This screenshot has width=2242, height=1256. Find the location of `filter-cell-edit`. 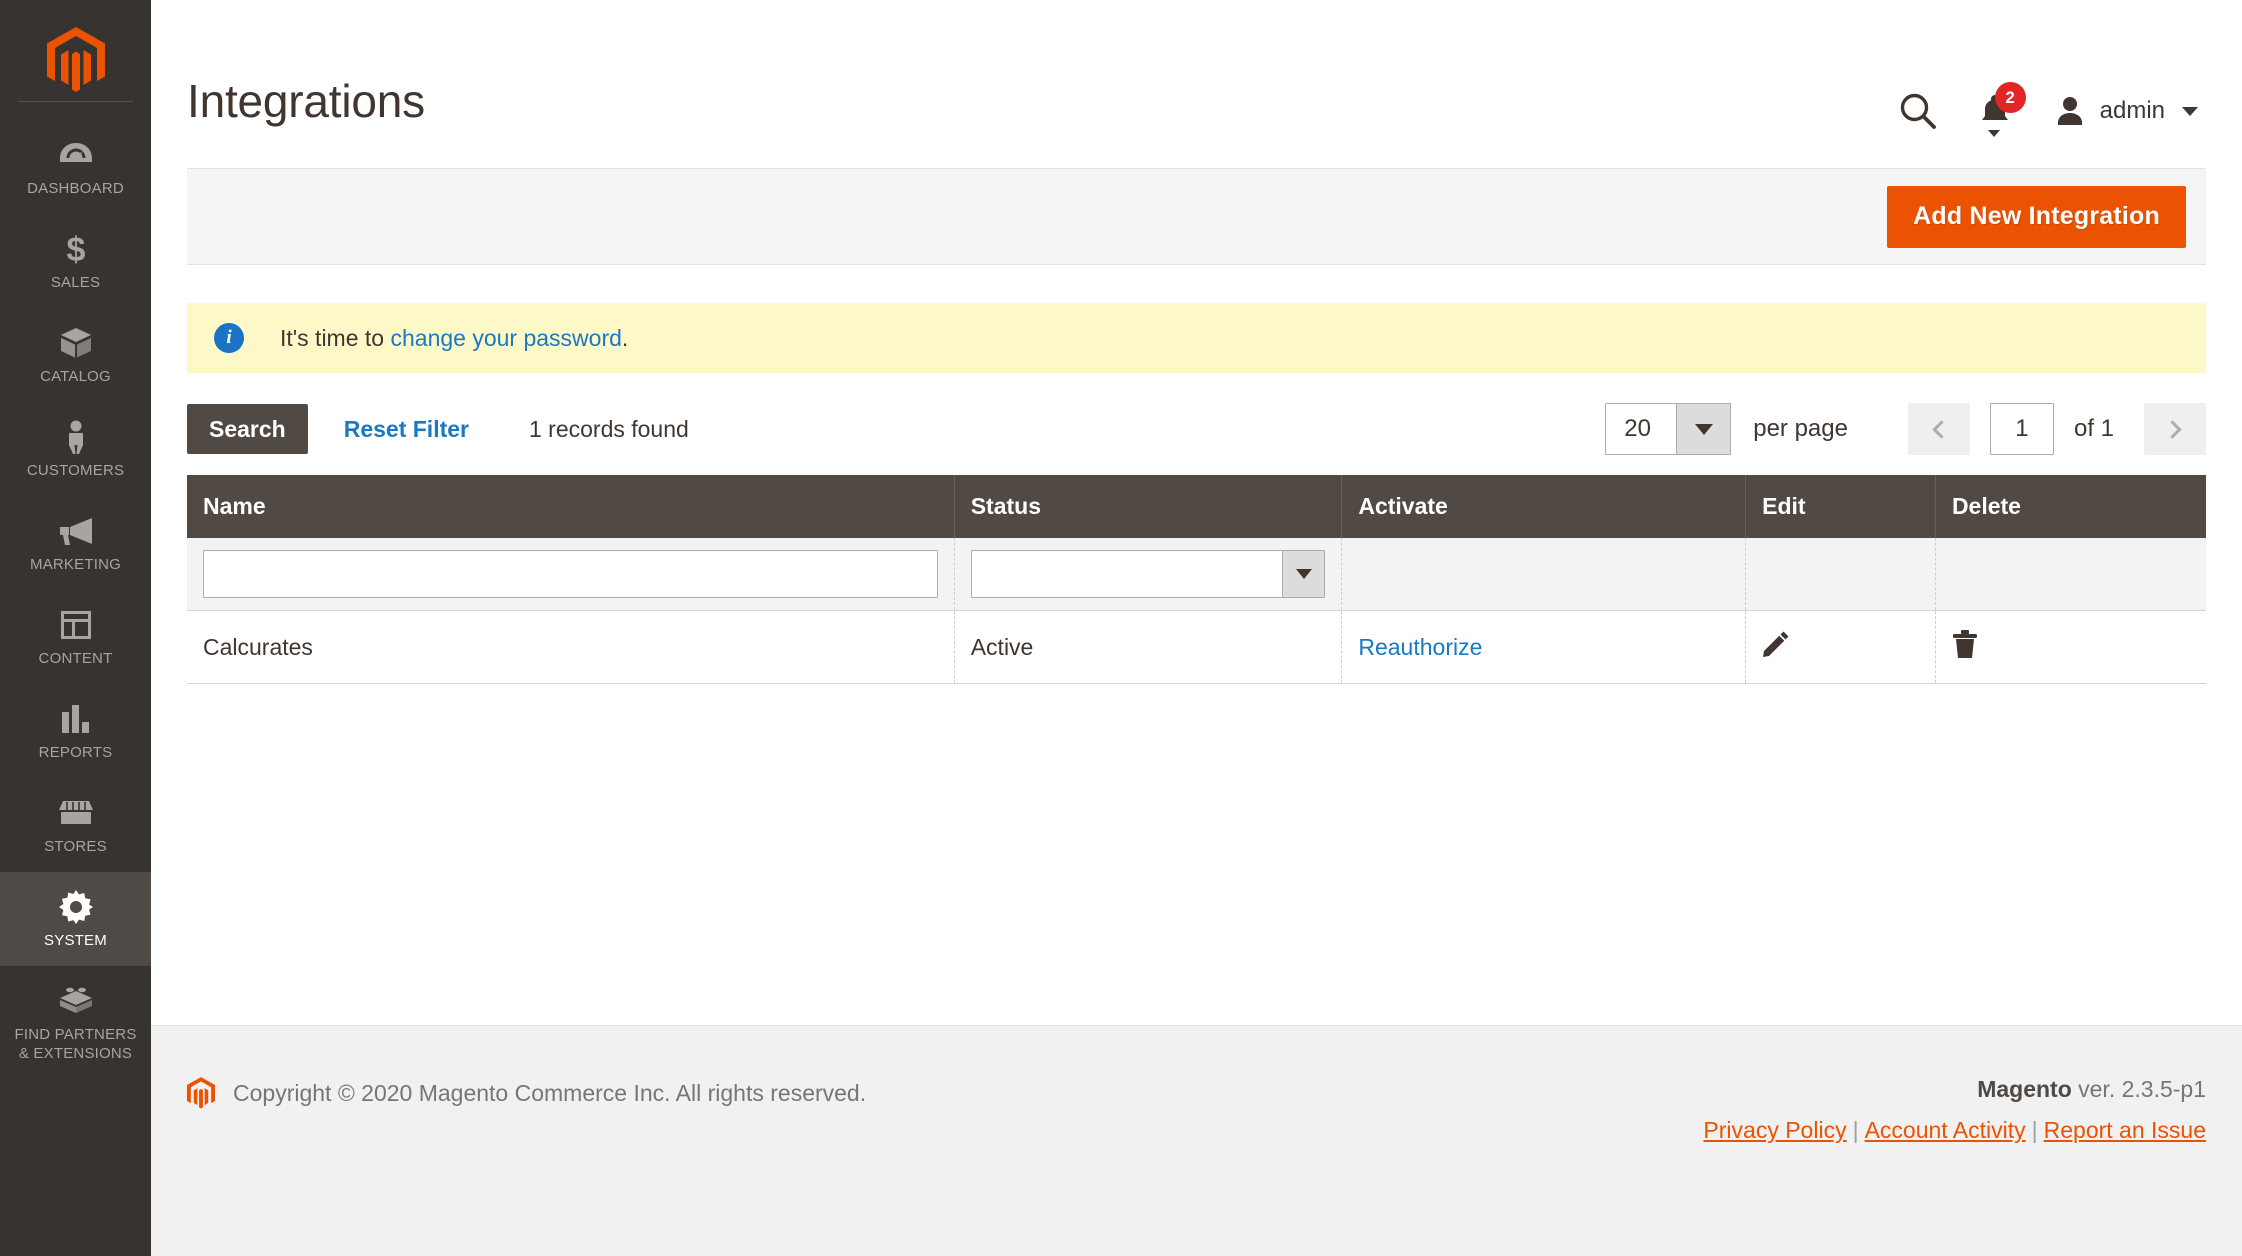

filter-cell-edit is located at coordinates (1840, 574).